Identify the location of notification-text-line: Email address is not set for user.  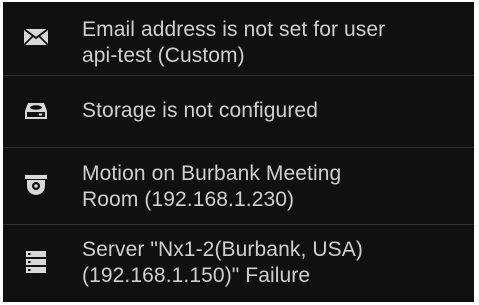
(234, 29).